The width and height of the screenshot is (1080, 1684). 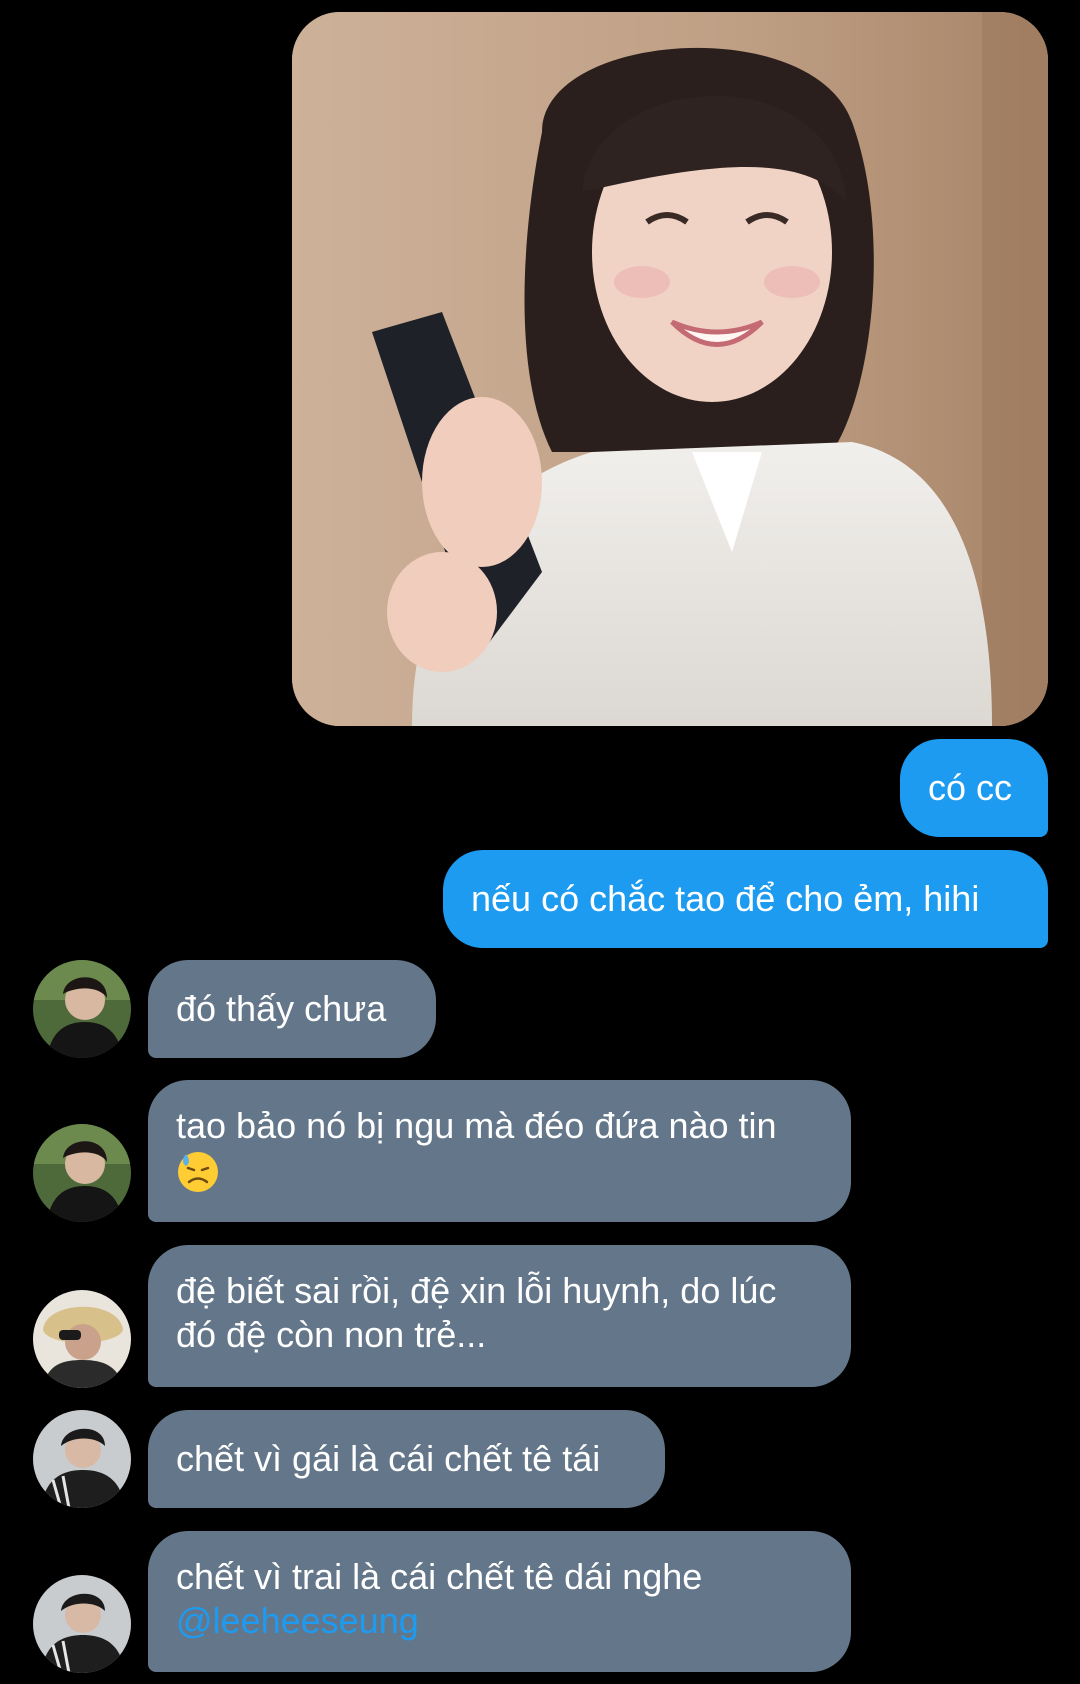 I want to click on message-text: có cc, so click(x=970, y=787).